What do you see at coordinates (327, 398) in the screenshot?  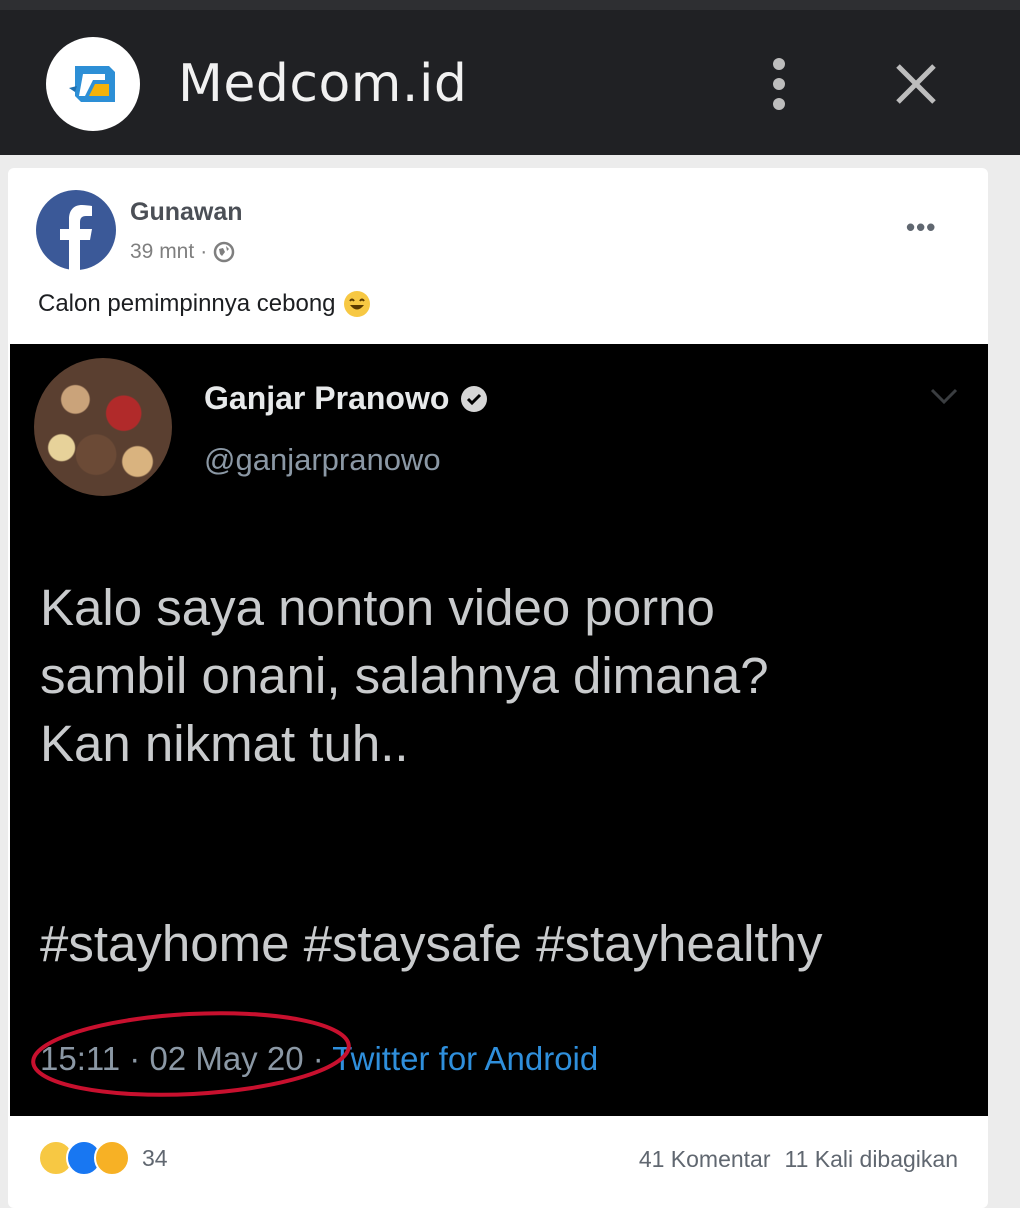 I see `tweet-author-name: Ganjar Pranowo` at bounding box center [327, 398].